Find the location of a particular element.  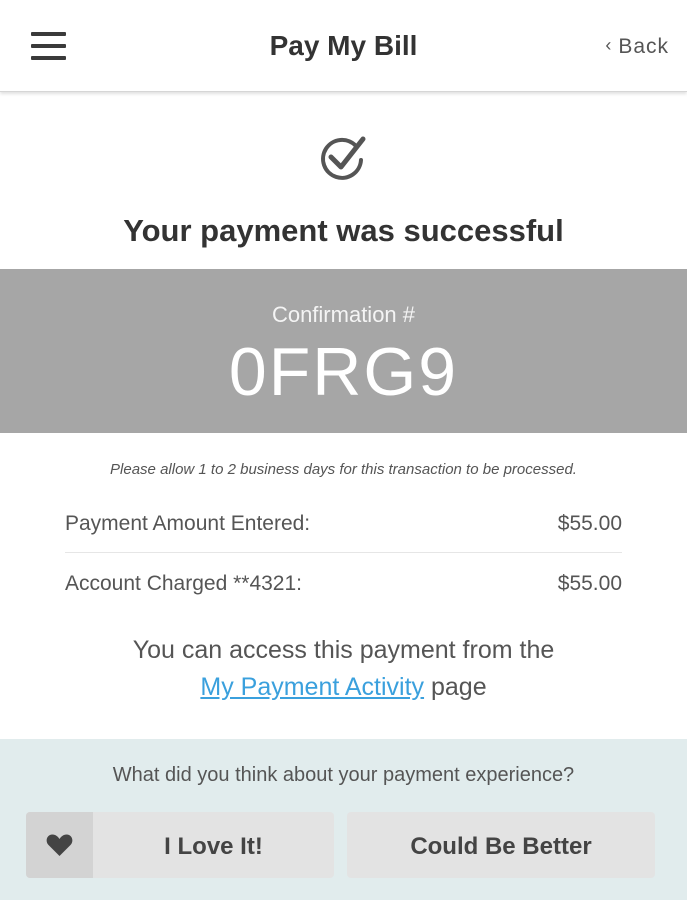

could-be-better-label: Could Be Better is located at coordinates (501, 846).